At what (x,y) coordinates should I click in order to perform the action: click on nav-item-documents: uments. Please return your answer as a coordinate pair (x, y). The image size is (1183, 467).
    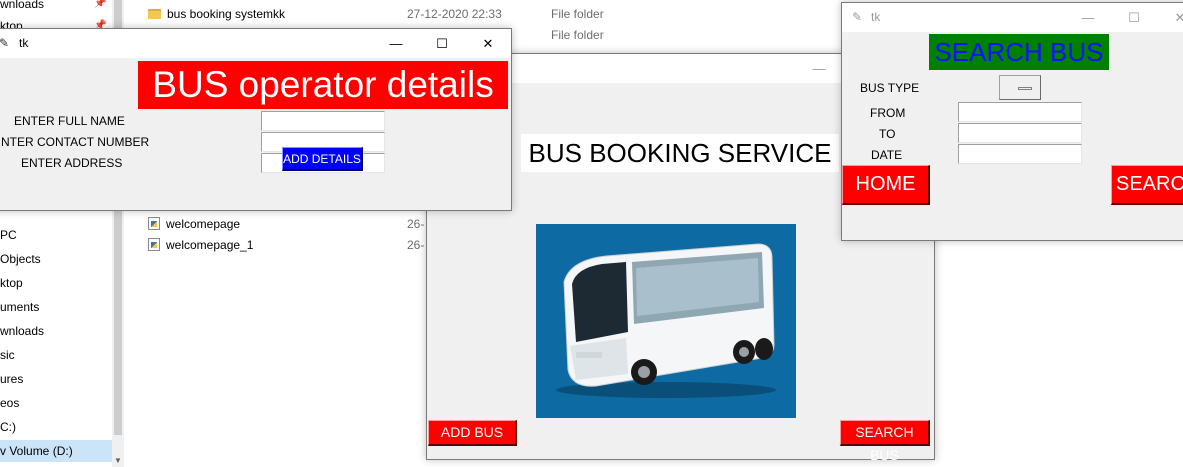
    Looking at the image, I should click on (56, 307).